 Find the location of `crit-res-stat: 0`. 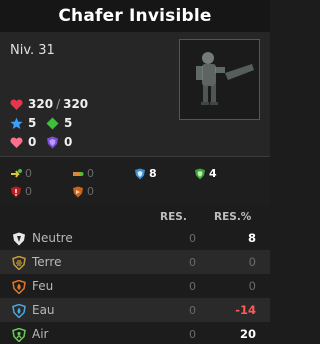

crit-res-stat: 0 is located at coordinates (21, 191).